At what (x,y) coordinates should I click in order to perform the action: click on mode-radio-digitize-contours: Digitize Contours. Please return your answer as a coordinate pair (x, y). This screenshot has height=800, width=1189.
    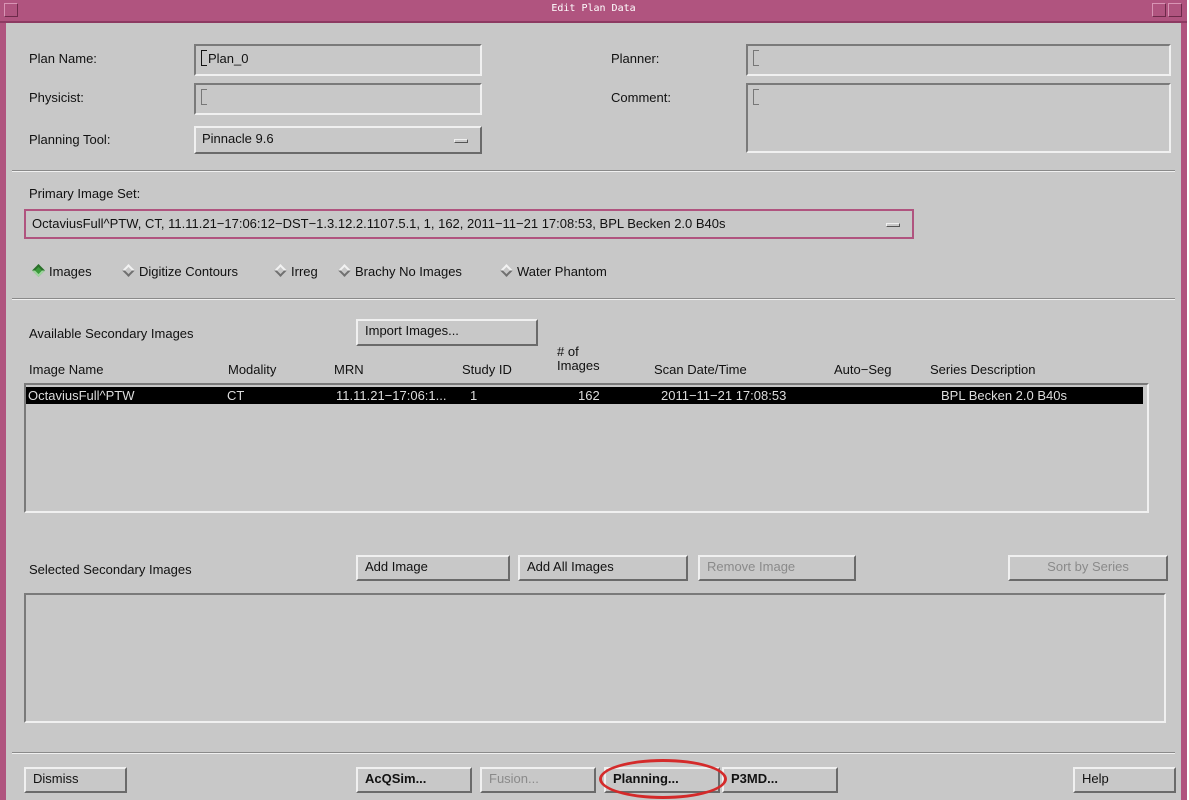
    Looking at the image, I should click on (179, 271).